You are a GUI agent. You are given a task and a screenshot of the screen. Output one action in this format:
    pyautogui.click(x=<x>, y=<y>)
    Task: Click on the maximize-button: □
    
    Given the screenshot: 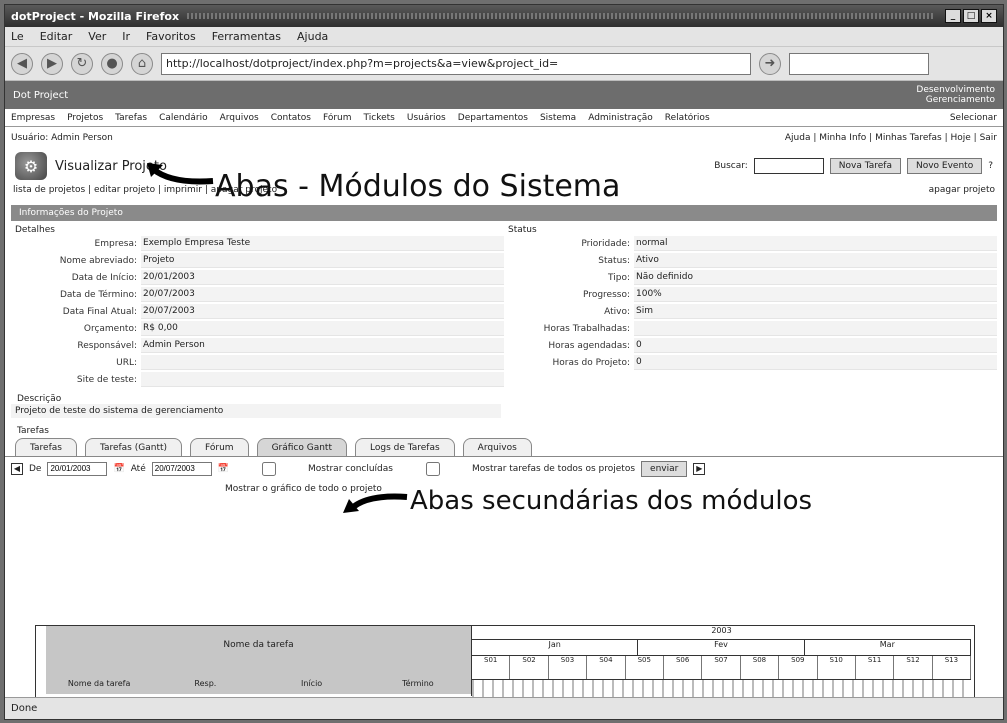 What is the action you would take?
    pyautogui.click(x=971, y=16)
    